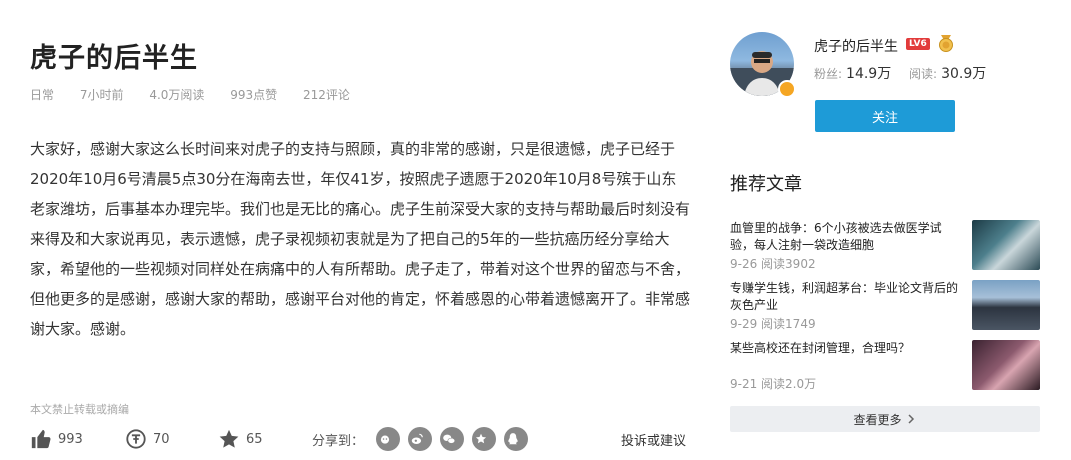 Image resolution: width=1071 pixels, height=460 pixels. What do you see at coordinates (773, 264) in the screenshot?
I see `recommend-item-meta: 9-26 阅读3902` at bounding box center [773, 264].